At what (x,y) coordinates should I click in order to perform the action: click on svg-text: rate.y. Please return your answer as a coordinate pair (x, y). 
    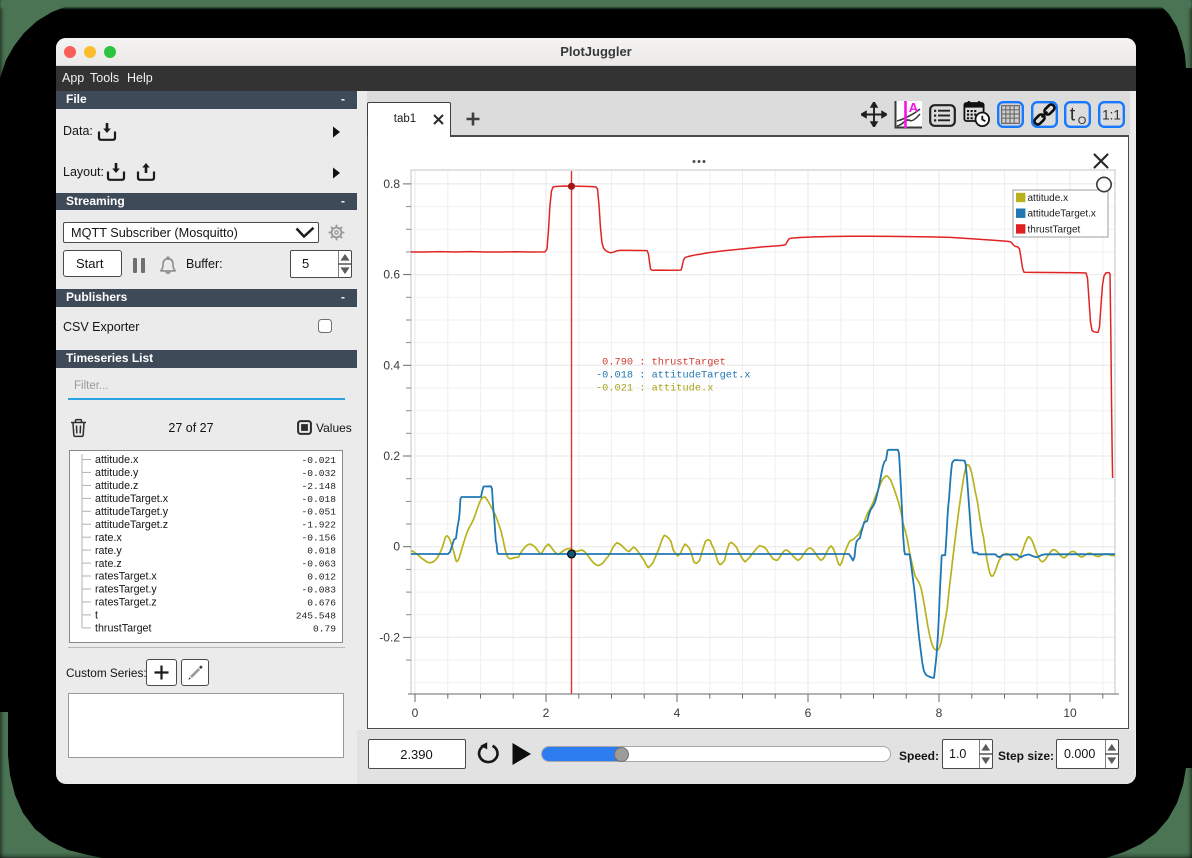
    Looking at the image, I should click on (108, 551).